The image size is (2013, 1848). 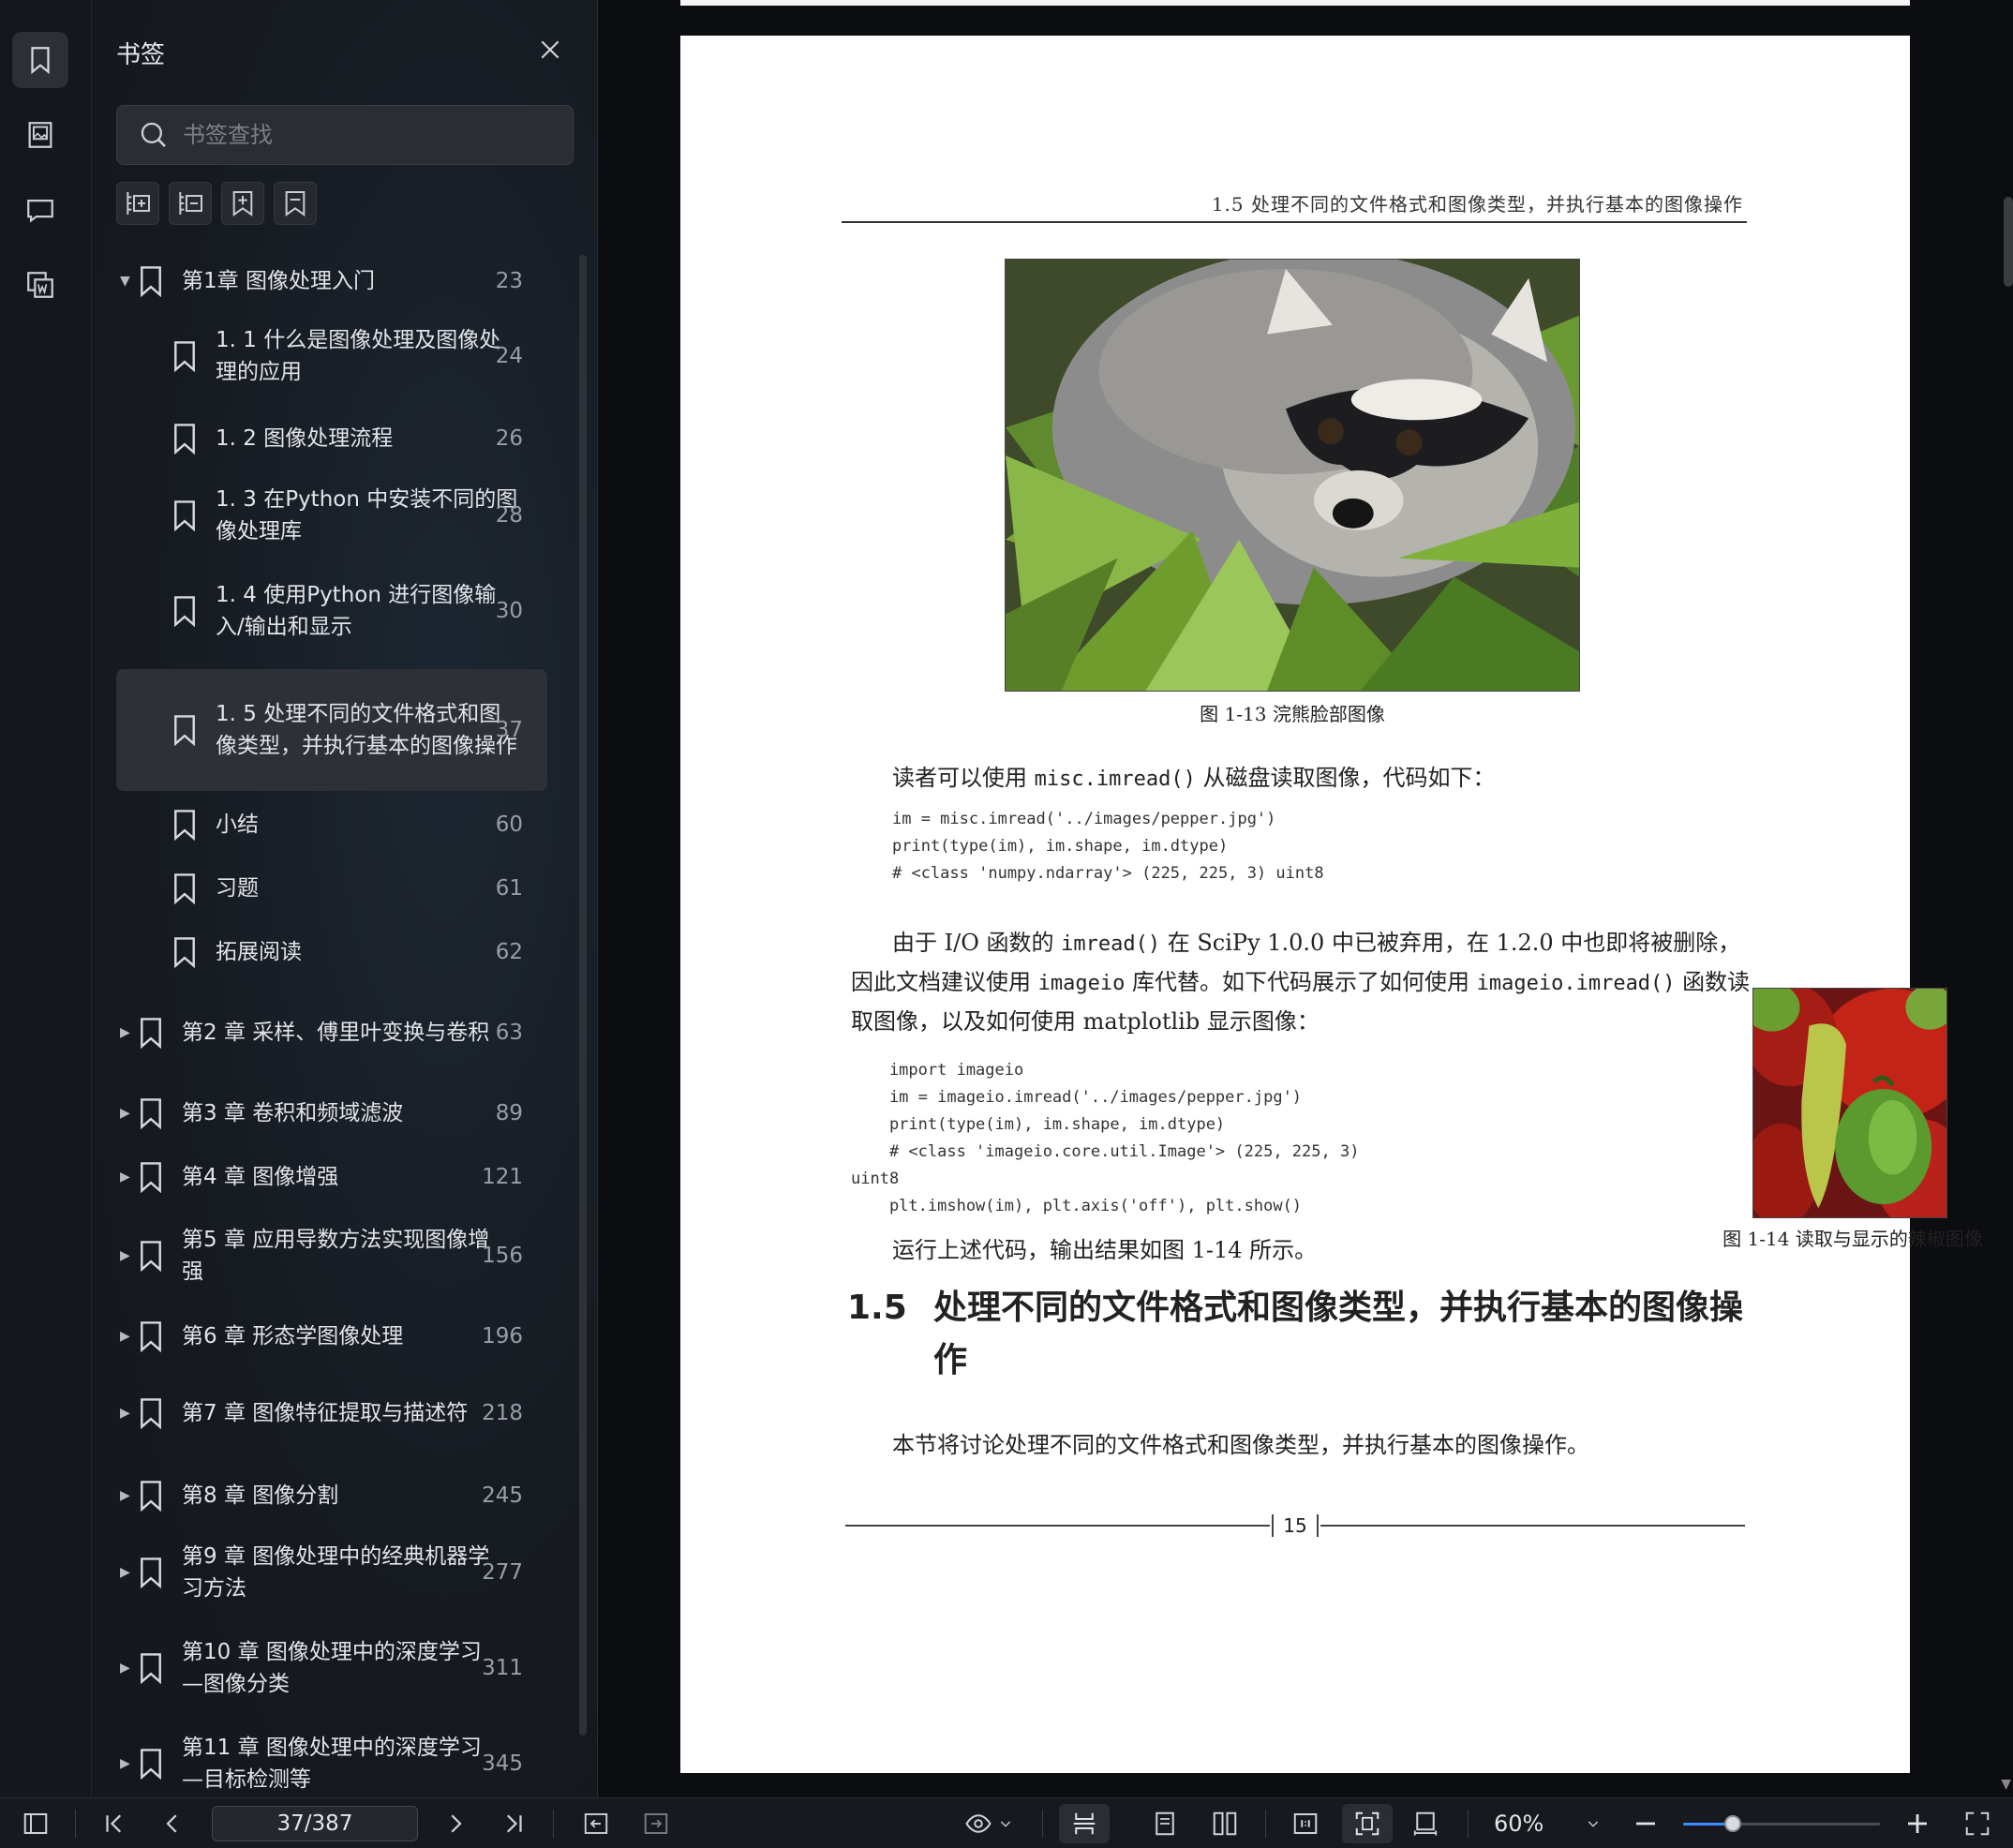 I want to click on go-forward-button, so click(x=656, y=1823).